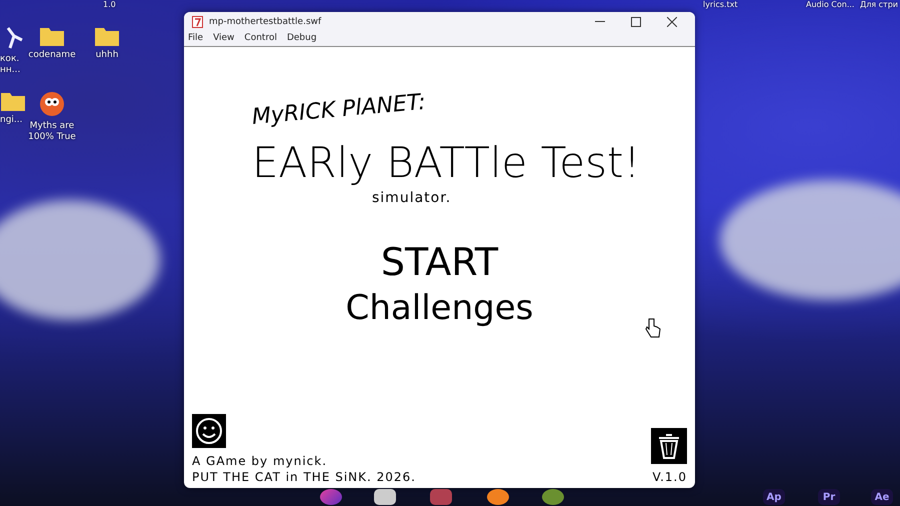  I want to click on desktop-icon-label: Myths are 100% True, so click(52, 132).